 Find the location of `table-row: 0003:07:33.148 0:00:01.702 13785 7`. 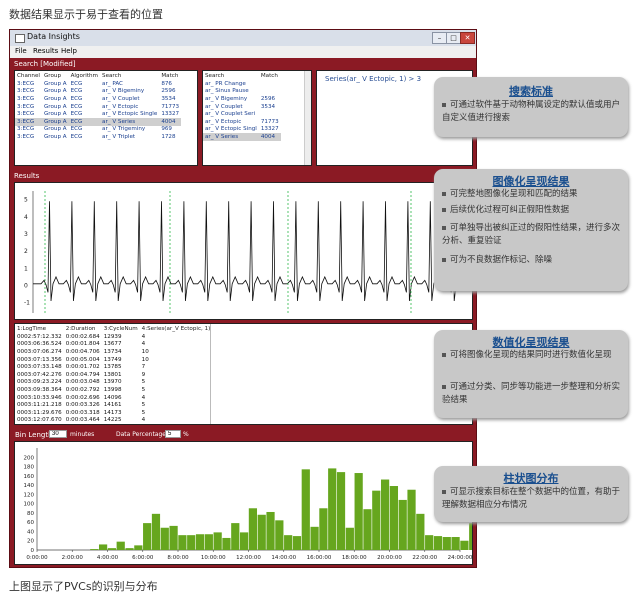

table-row: 0003:07:33.148 0:00:01.702 13785 7 is located at coordinates (113, 367).